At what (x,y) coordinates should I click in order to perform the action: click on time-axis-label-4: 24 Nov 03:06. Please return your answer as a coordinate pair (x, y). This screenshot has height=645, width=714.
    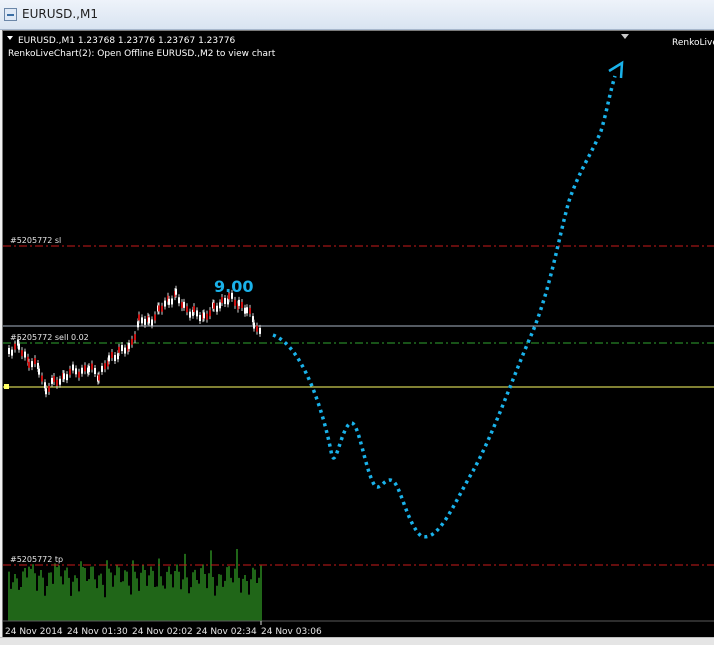
    Looking at the image, I should click on (291, 632).